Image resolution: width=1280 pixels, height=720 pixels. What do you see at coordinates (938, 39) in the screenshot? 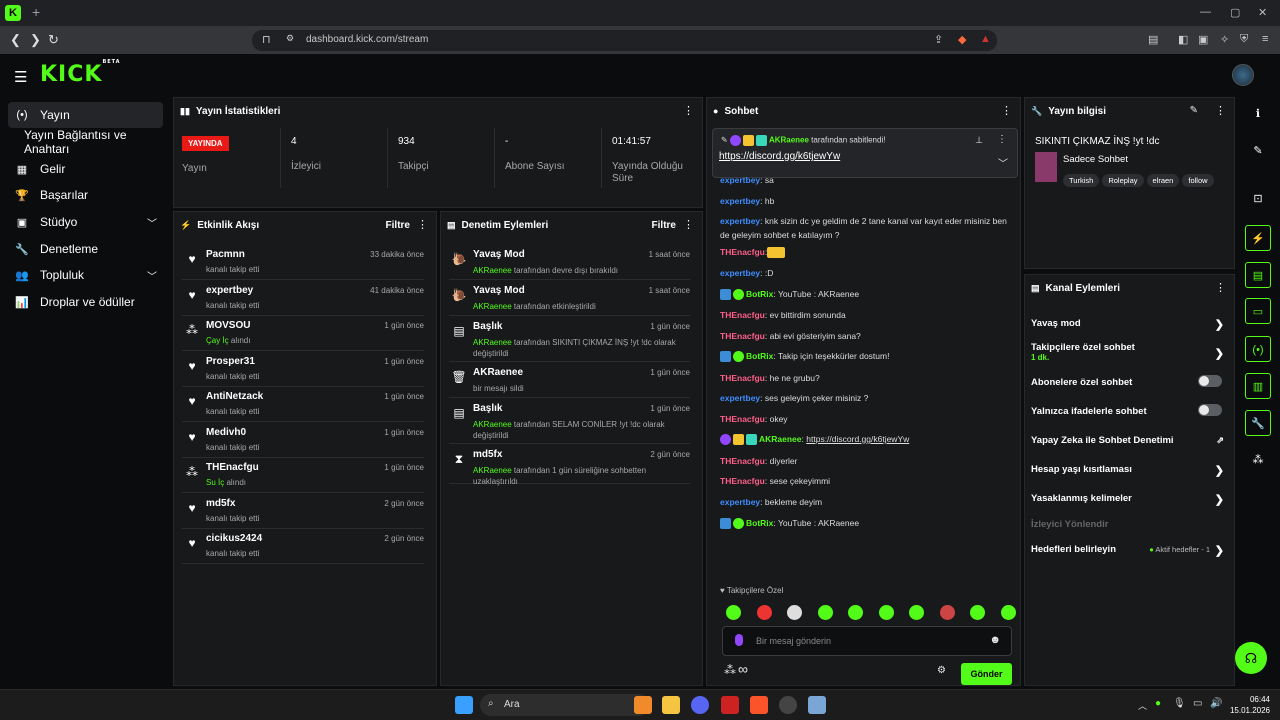
I see `share-icon: ⇪` at bounding box center [938, 39].